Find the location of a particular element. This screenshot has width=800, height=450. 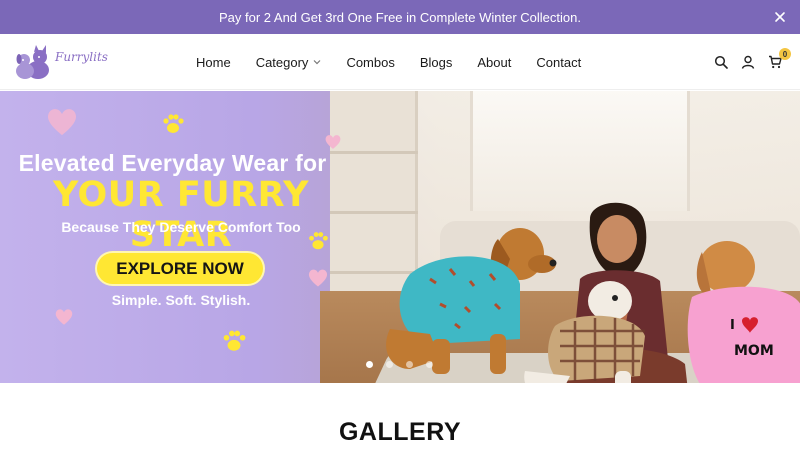

close-icon is located at coordinates (780, 17).